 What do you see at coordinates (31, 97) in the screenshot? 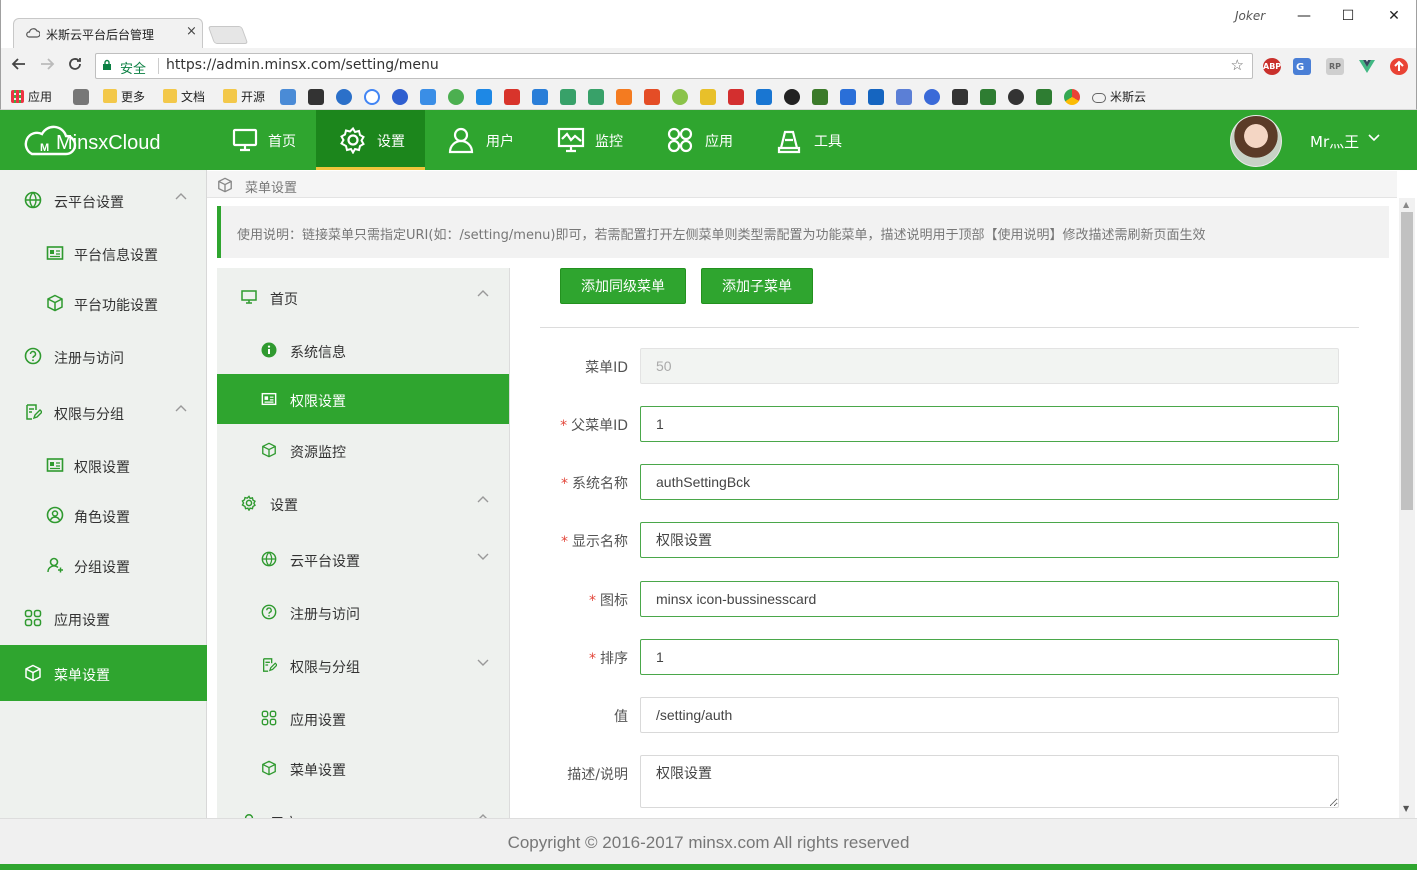
I see `bookmark-apps: 应用` at bounding box center [31, 97].